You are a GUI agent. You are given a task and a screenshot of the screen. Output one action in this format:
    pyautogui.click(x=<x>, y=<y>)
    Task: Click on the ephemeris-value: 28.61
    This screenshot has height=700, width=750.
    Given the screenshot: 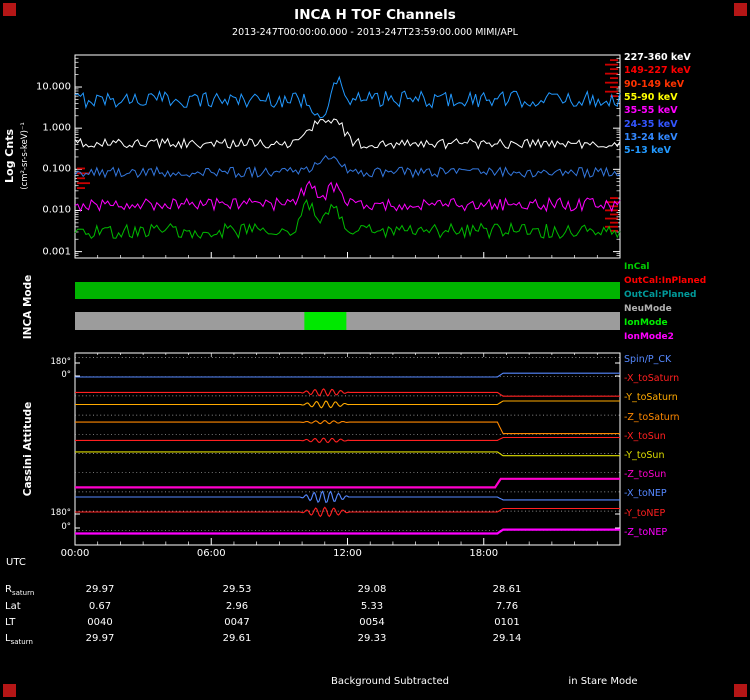 What is the action you would take?
    pyautogui.click(x=507, y=589)
    